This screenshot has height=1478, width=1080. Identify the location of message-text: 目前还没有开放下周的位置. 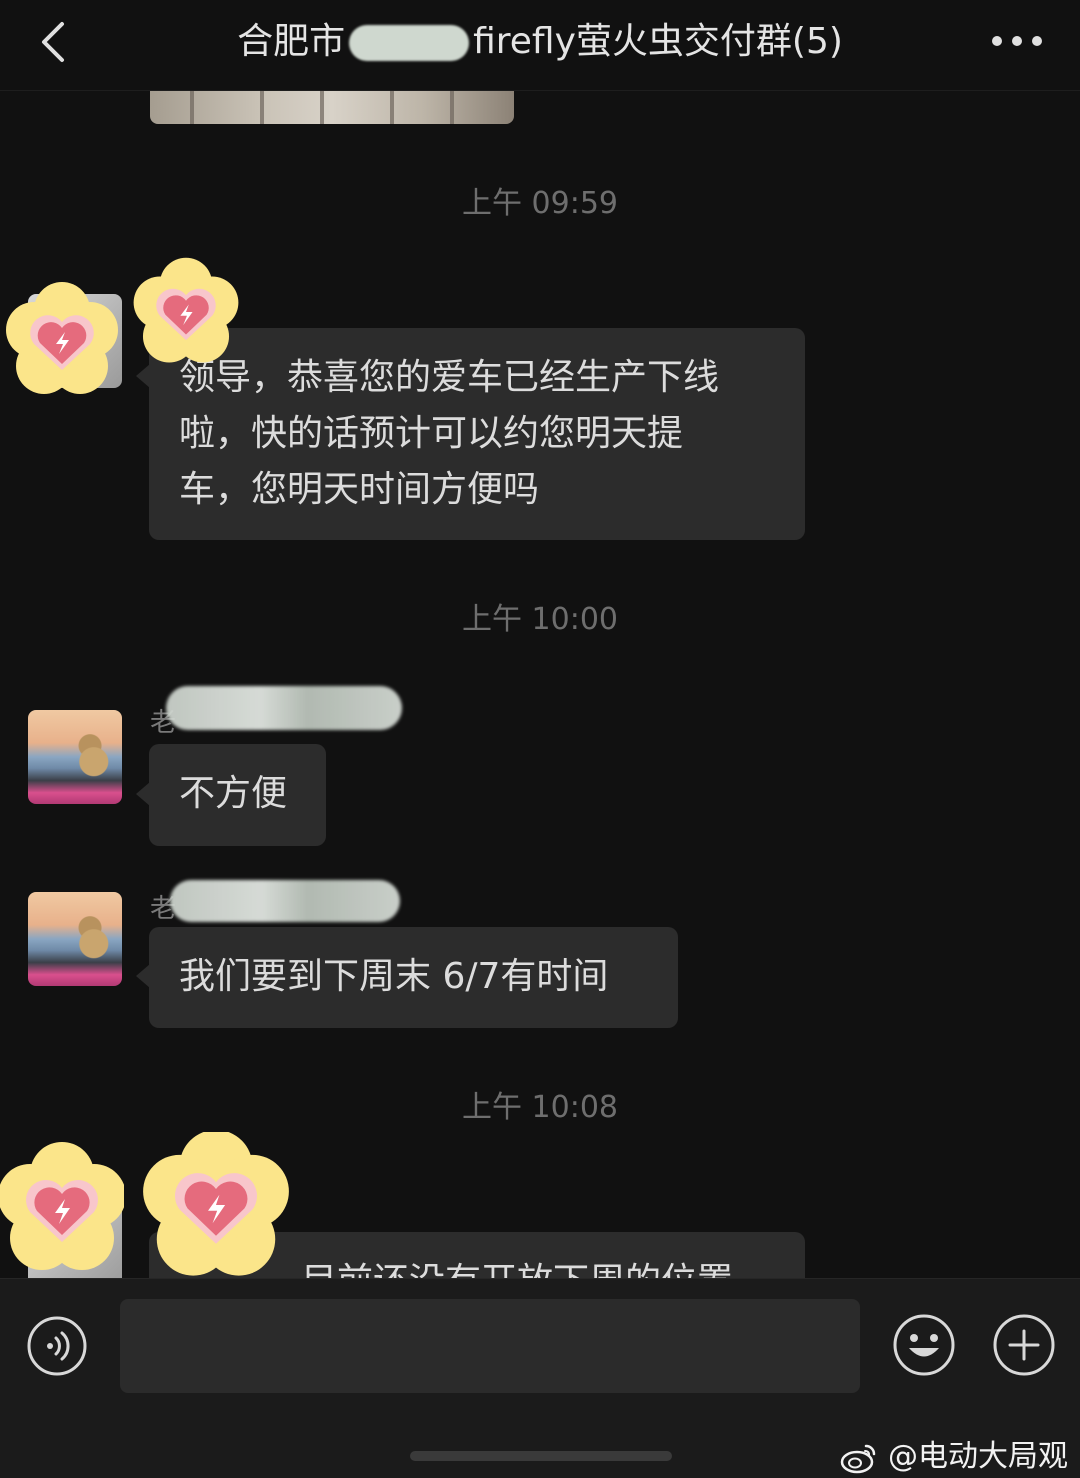
(517, 1266).